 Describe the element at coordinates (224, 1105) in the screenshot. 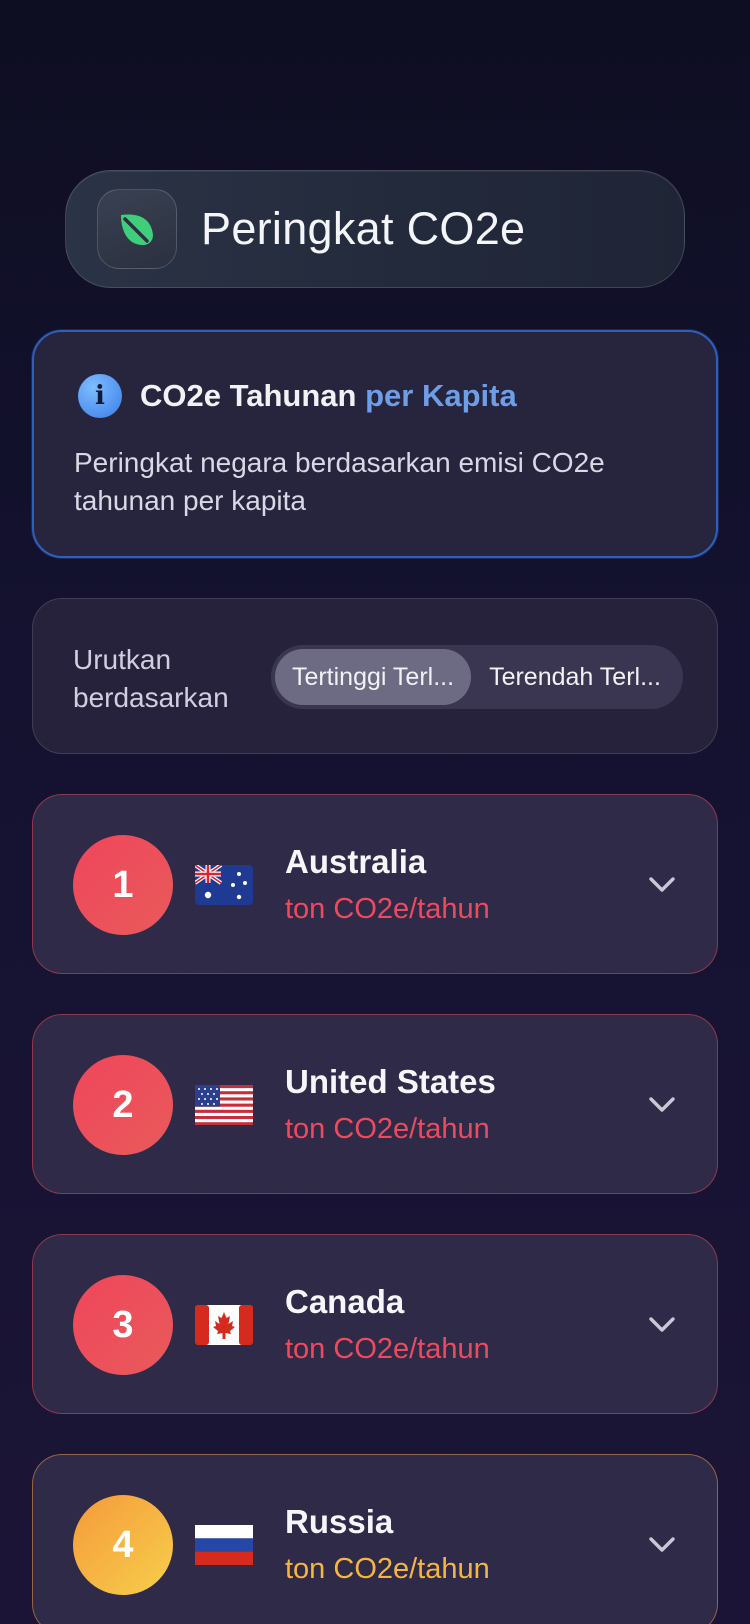

I see `usa-flag-icon` at that location.